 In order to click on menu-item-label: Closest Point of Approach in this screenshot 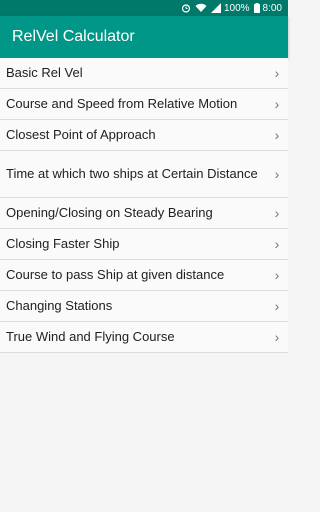, I will do `click(81, 134)`.